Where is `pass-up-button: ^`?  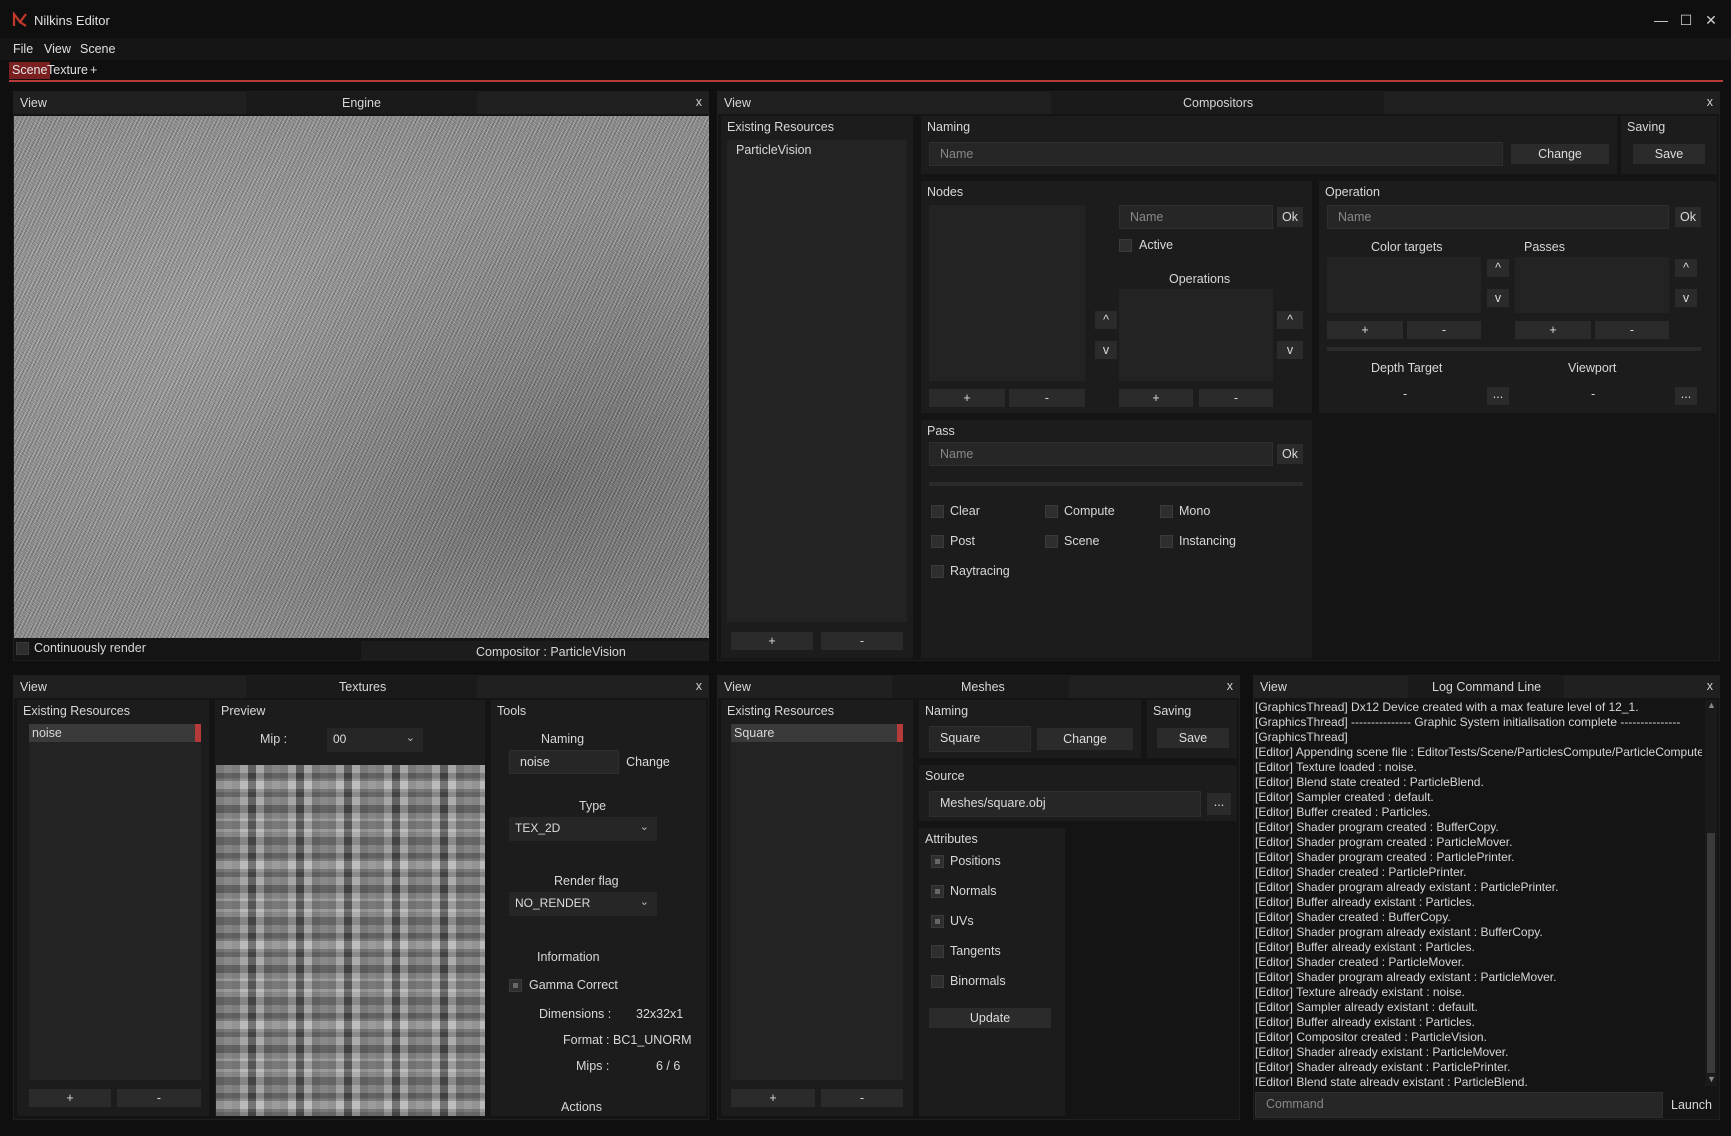 pass-up-button: ^ is located at coordinates (1686, 268).